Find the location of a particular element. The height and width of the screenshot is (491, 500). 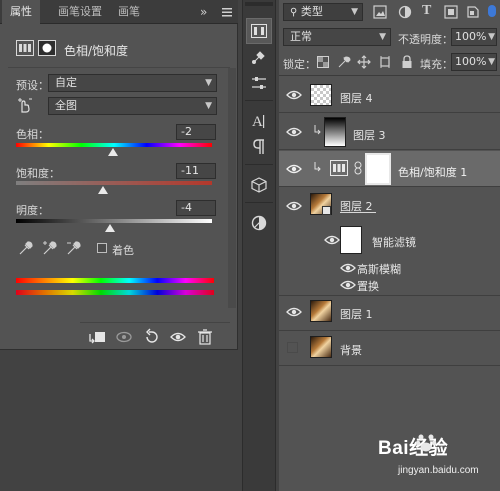

type-filter-icon: T is located at coordinates (426, 11).